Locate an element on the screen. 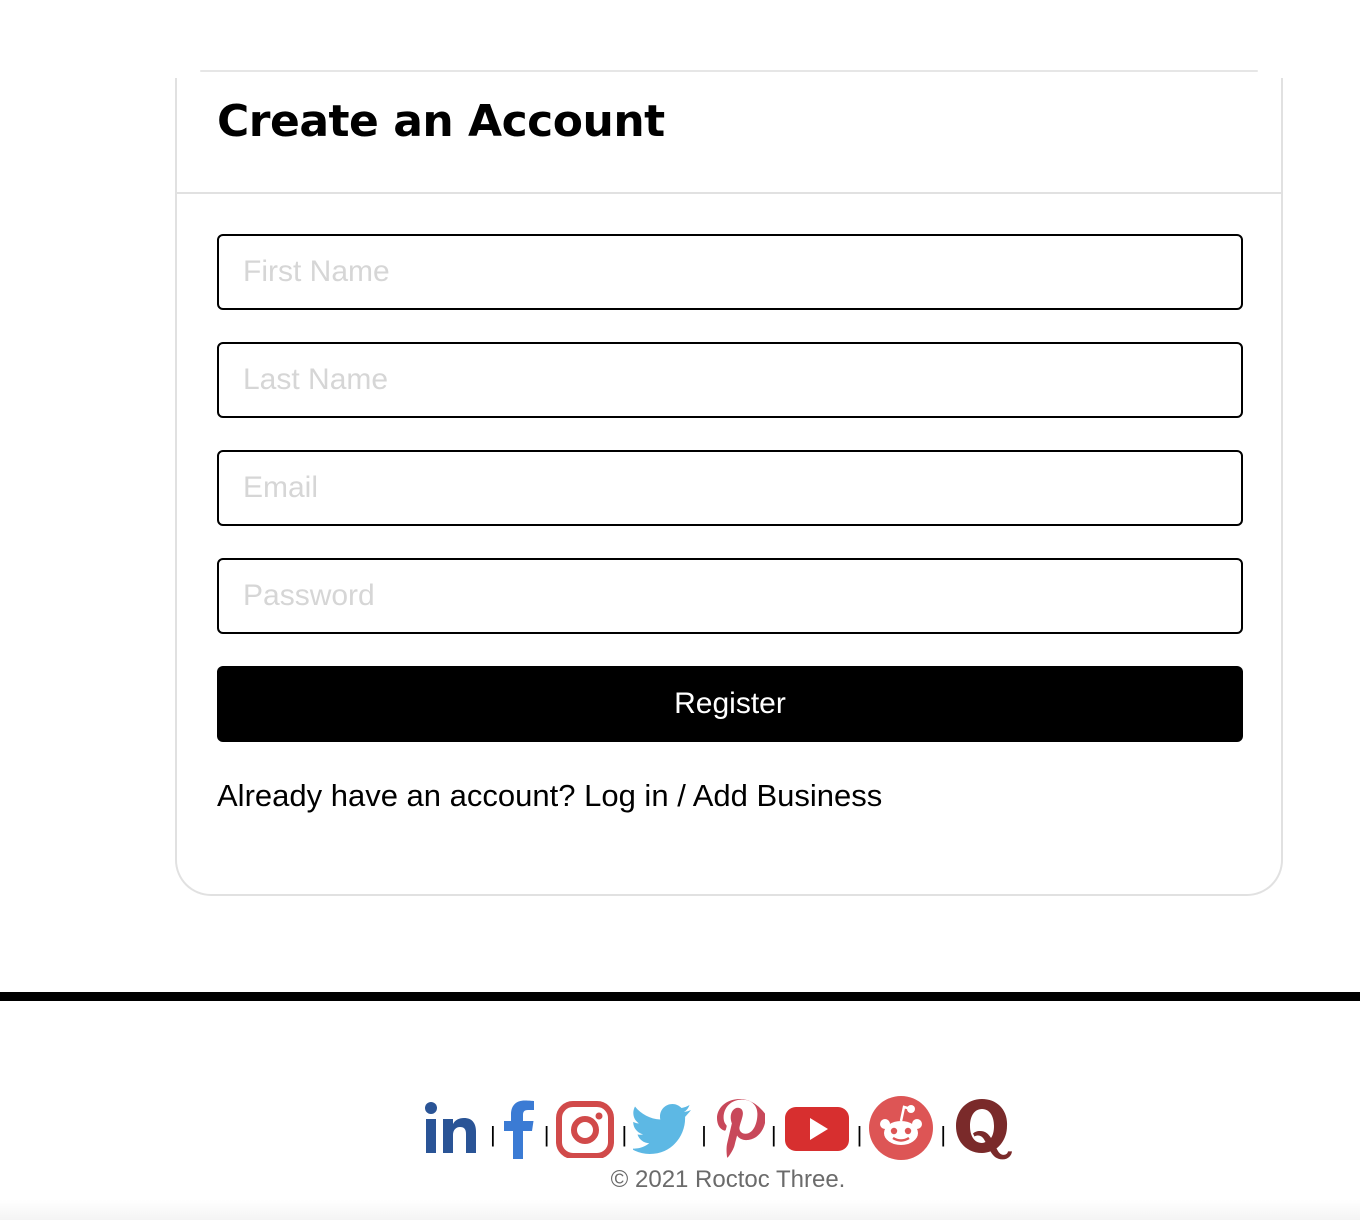  email-input is located at coordinates (730, 488).